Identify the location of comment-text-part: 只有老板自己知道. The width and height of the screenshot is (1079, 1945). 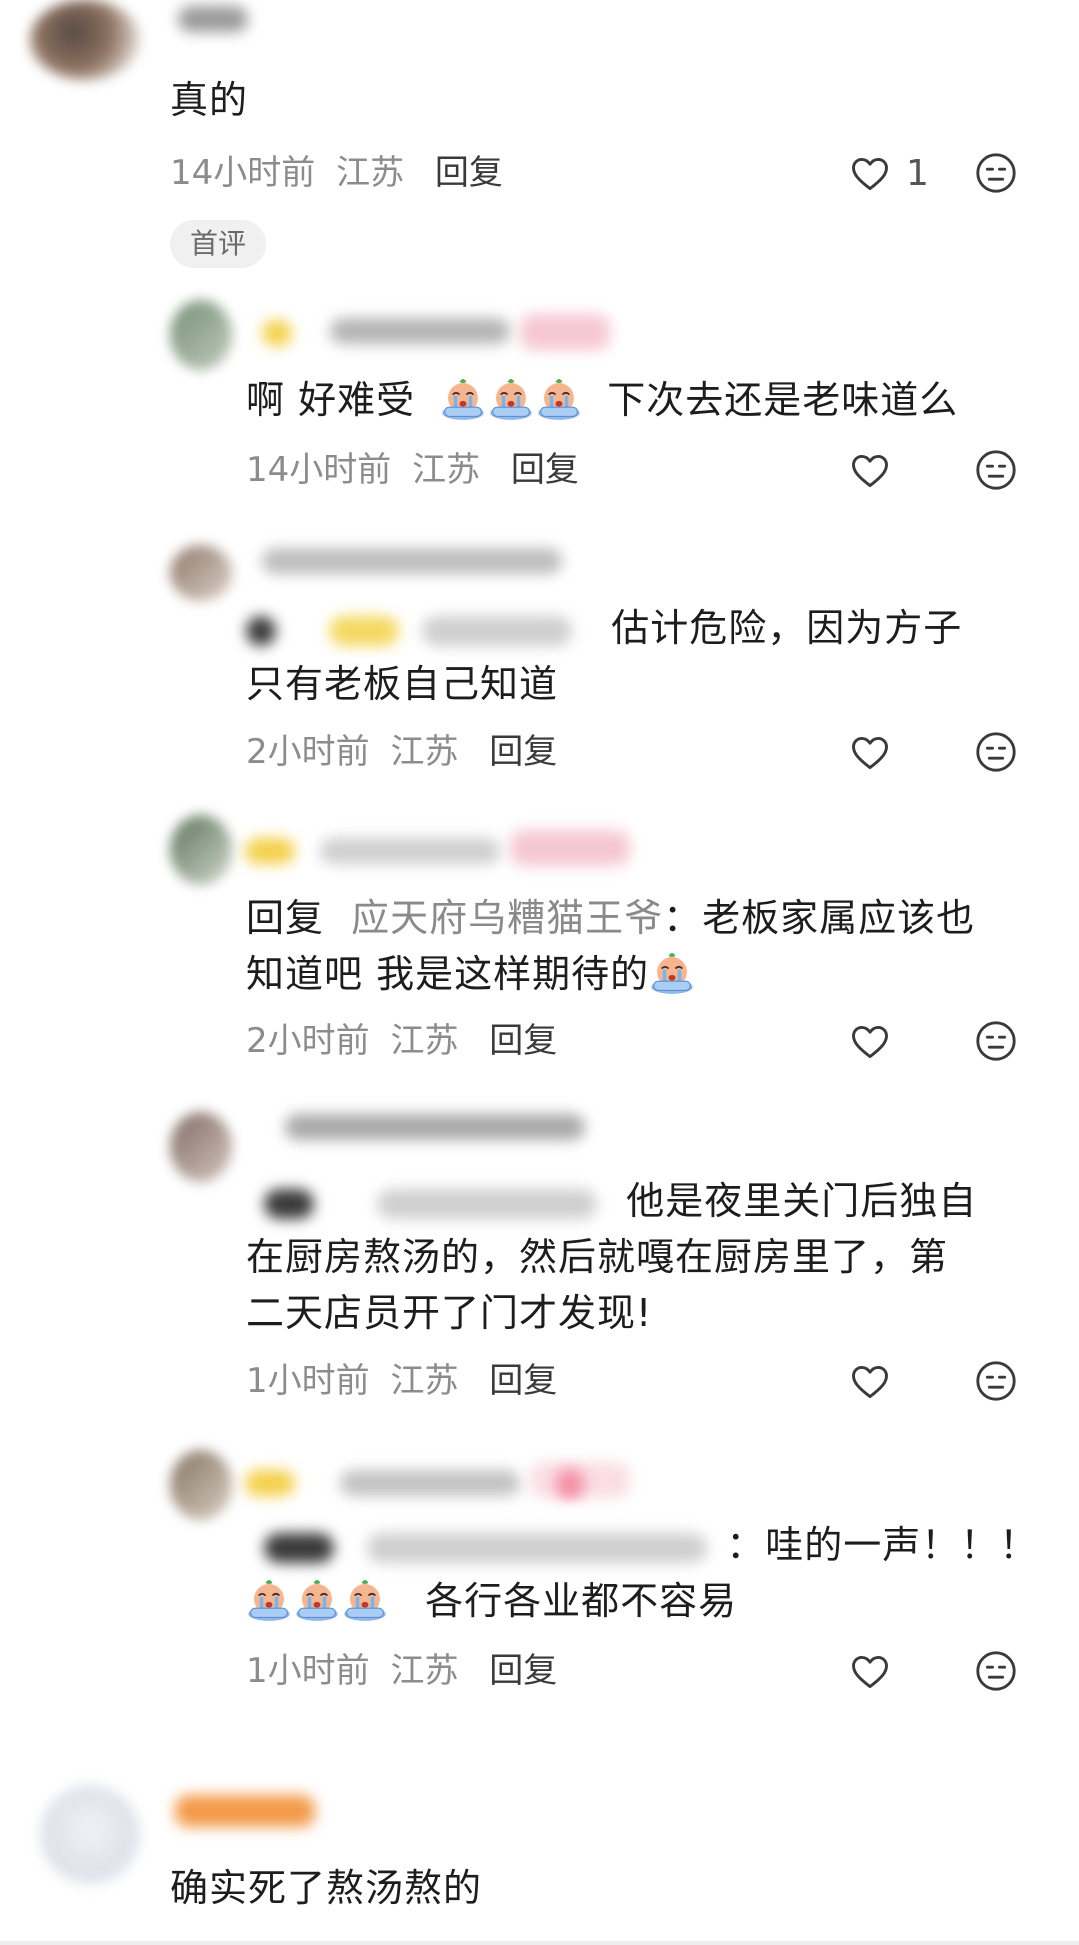
(402, 684).